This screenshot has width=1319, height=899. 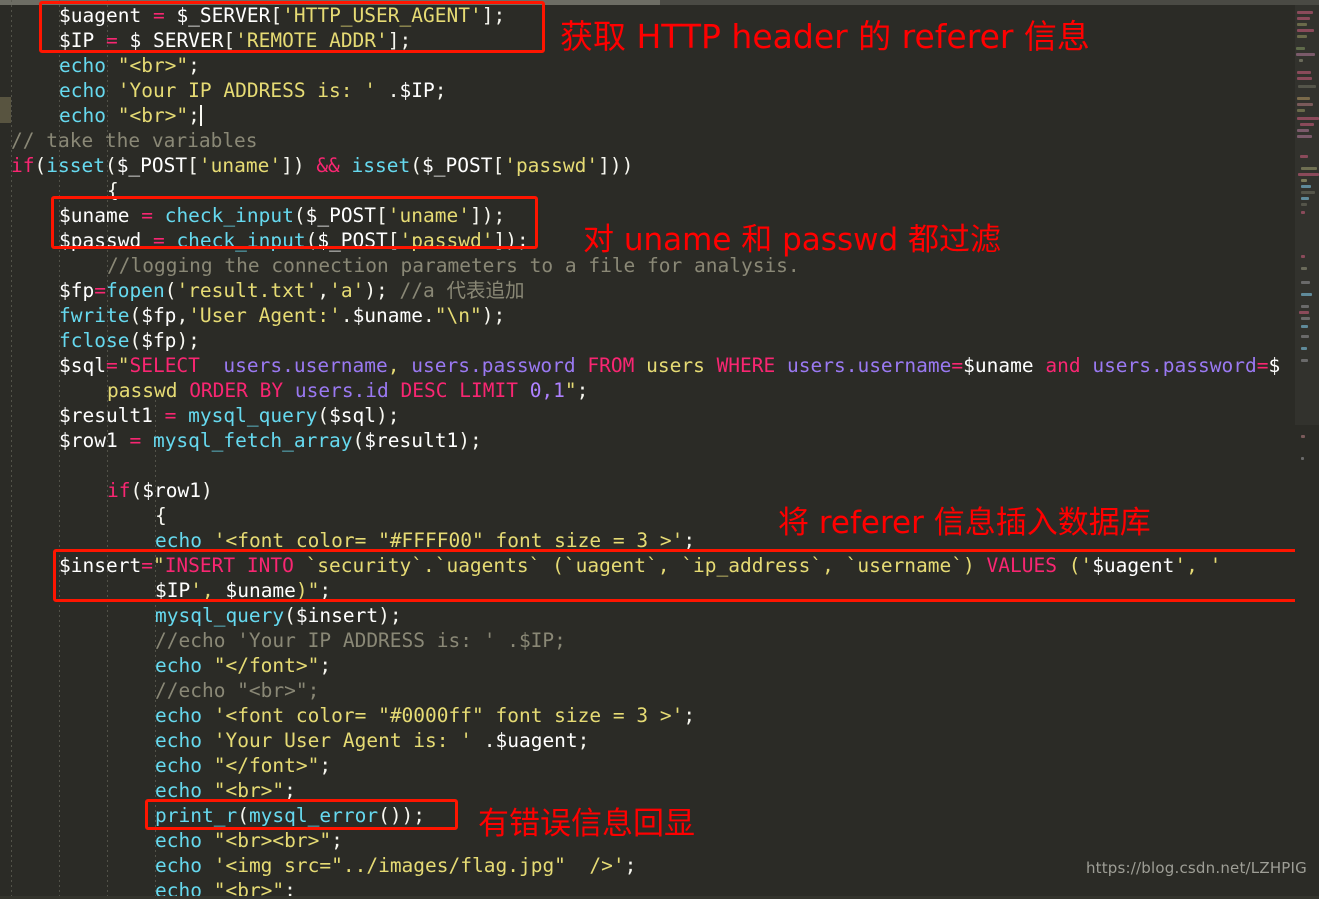 I want to click on annotation-filter-uname-passwd: 对 uname 和 passwd 都过滤, so click(x=792, y=240).